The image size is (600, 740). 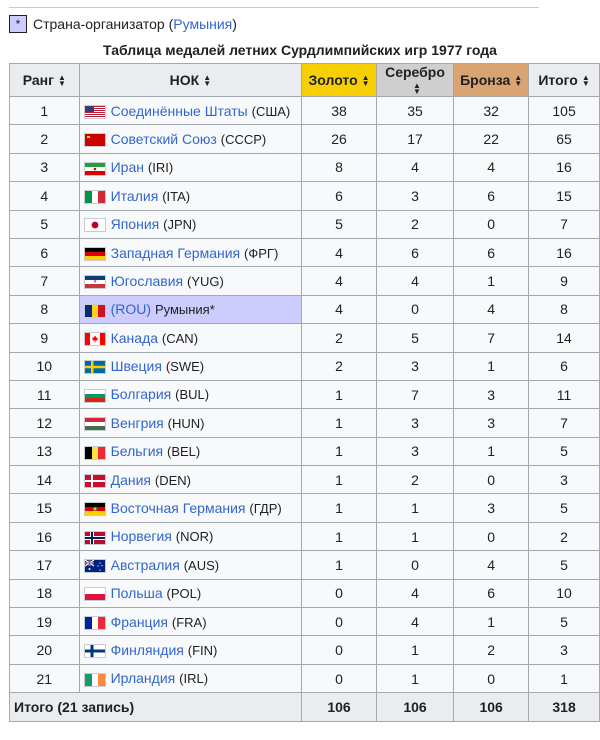 What do you see at coordinates (94, 168) in the screenshot?
I see `flag-iran-icon` at bounding box center [94, 168].